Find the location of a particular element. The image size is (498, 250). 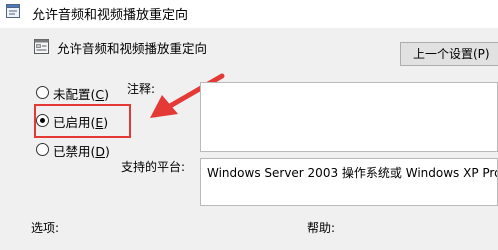

previous-setting-button: 上一个设置(P) is located at coordinates (449, 54).